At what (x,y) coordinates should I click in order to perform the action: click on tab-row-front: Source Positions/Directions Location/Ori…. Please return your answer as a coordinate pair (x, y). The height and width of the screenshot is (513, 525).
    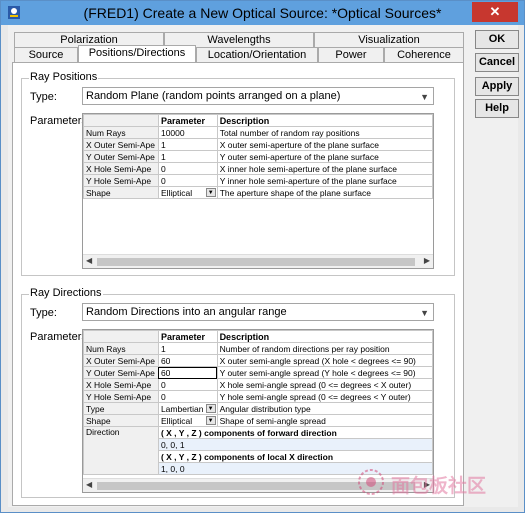
    Looking at the image, I should click on (236, 53).